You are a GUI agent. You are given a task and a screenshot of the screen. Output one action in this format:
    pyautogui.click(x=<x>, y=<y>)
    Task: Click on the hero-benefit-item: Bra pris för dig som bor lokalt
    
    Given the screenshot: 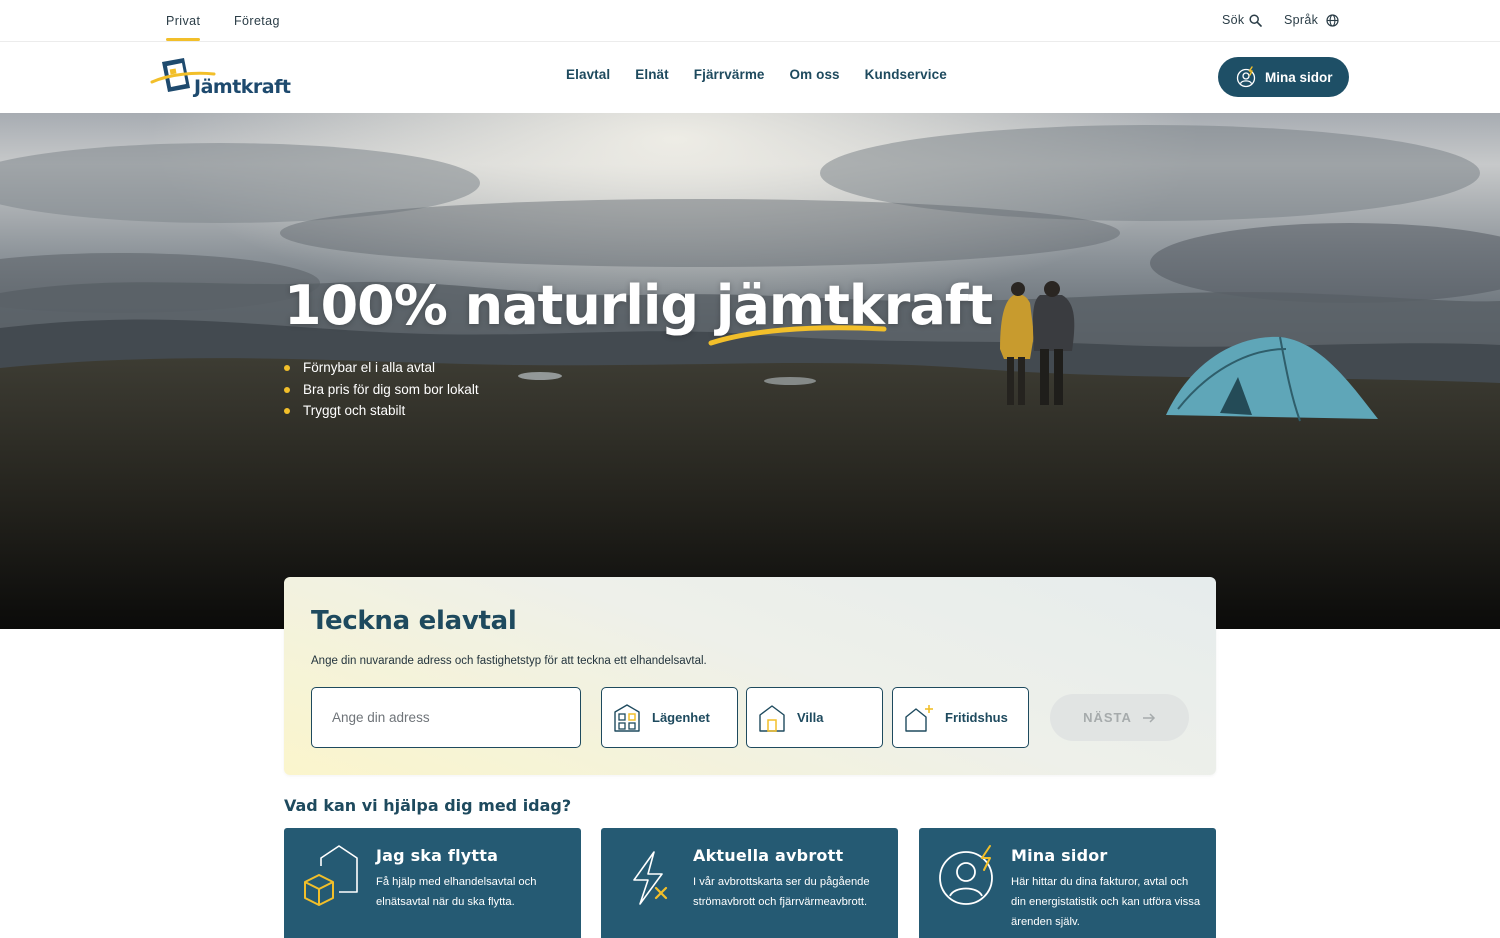 What is the action you would take?
    pyautogui.click(x=381, y=390)
    